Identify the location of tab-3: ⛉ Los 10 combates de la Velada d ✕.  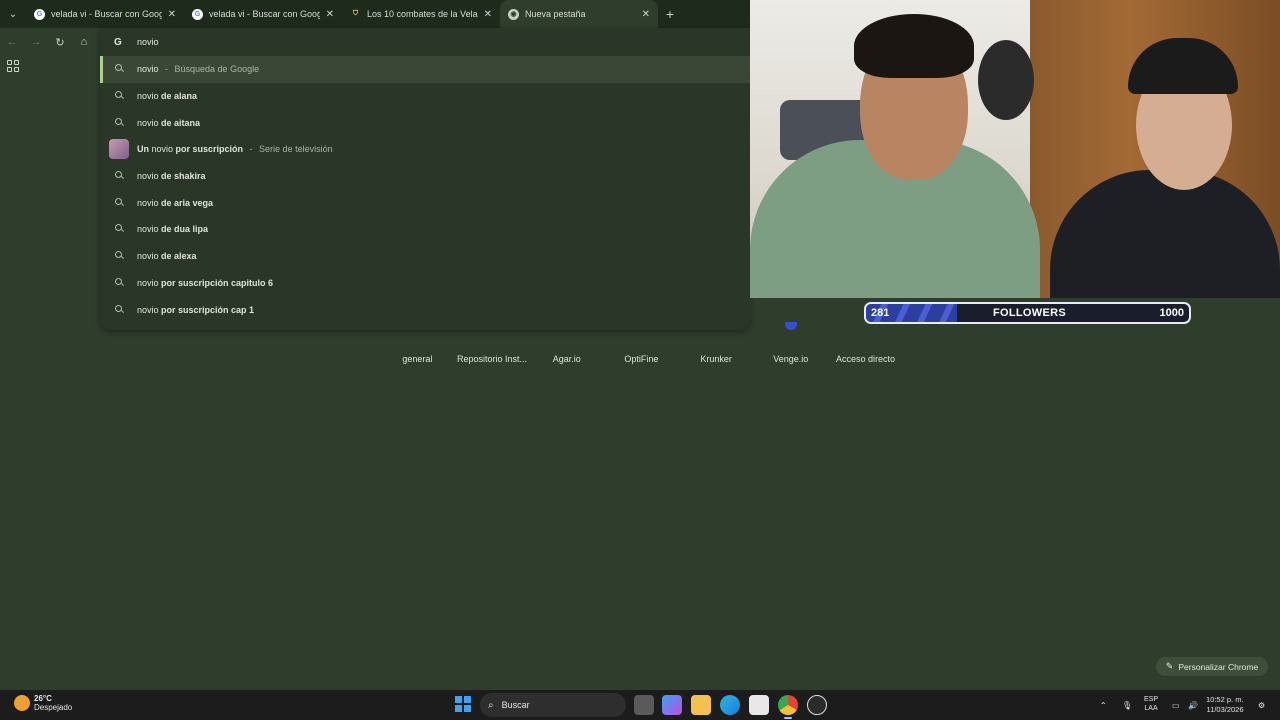
(421, 14).